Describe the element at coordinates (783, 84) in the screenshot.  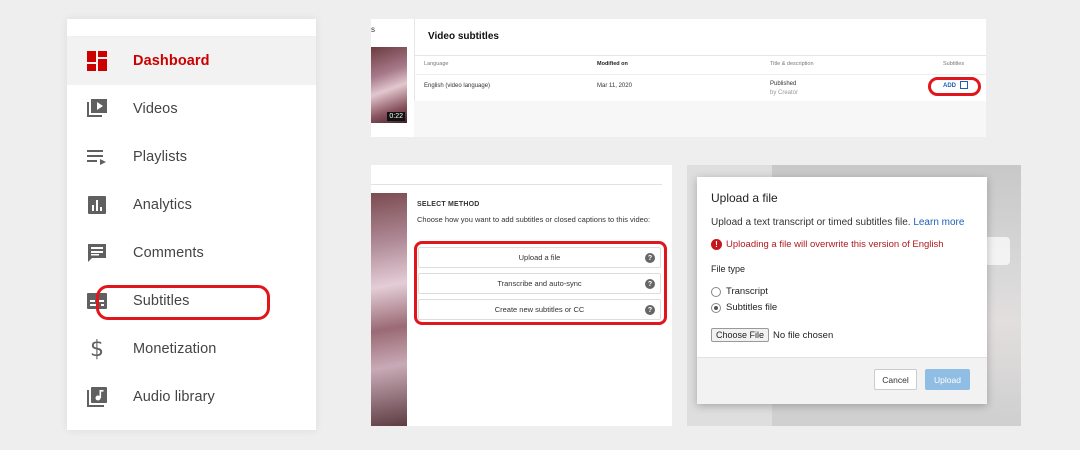
I see `status-published: Published` at that location.